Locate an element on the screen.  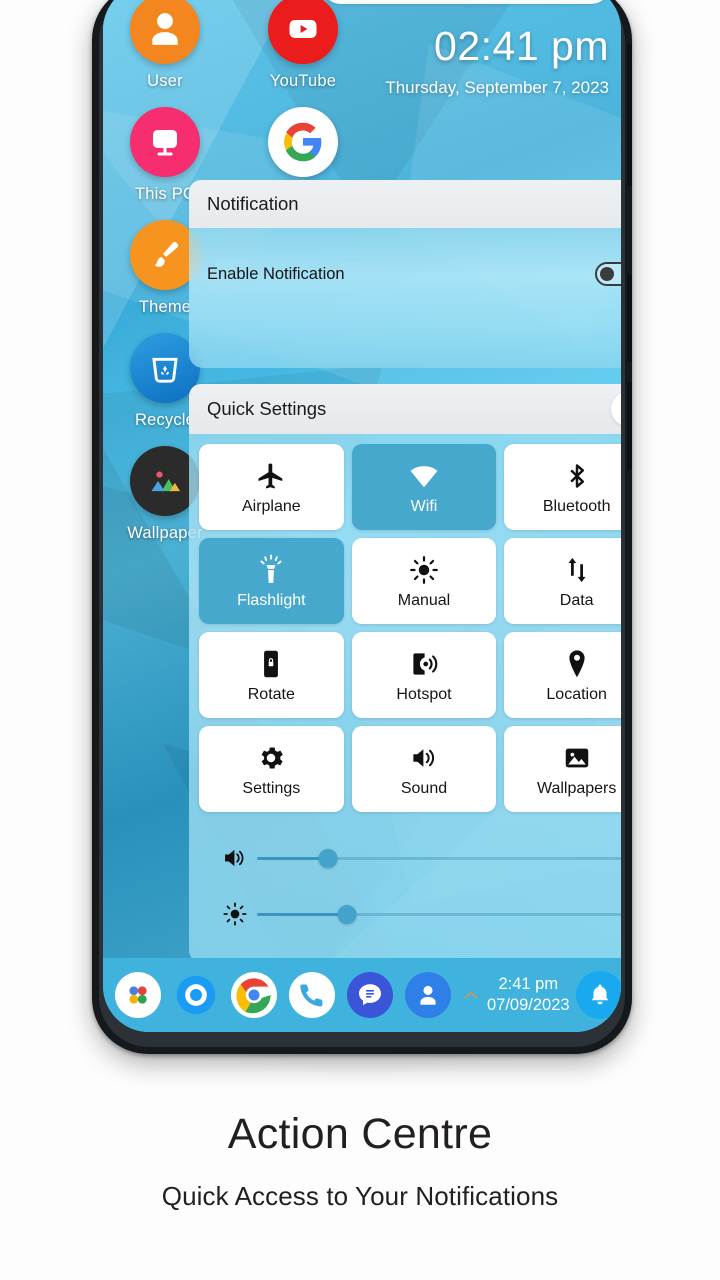
brightness-slider-thumb is located at coordinates (347, 914).